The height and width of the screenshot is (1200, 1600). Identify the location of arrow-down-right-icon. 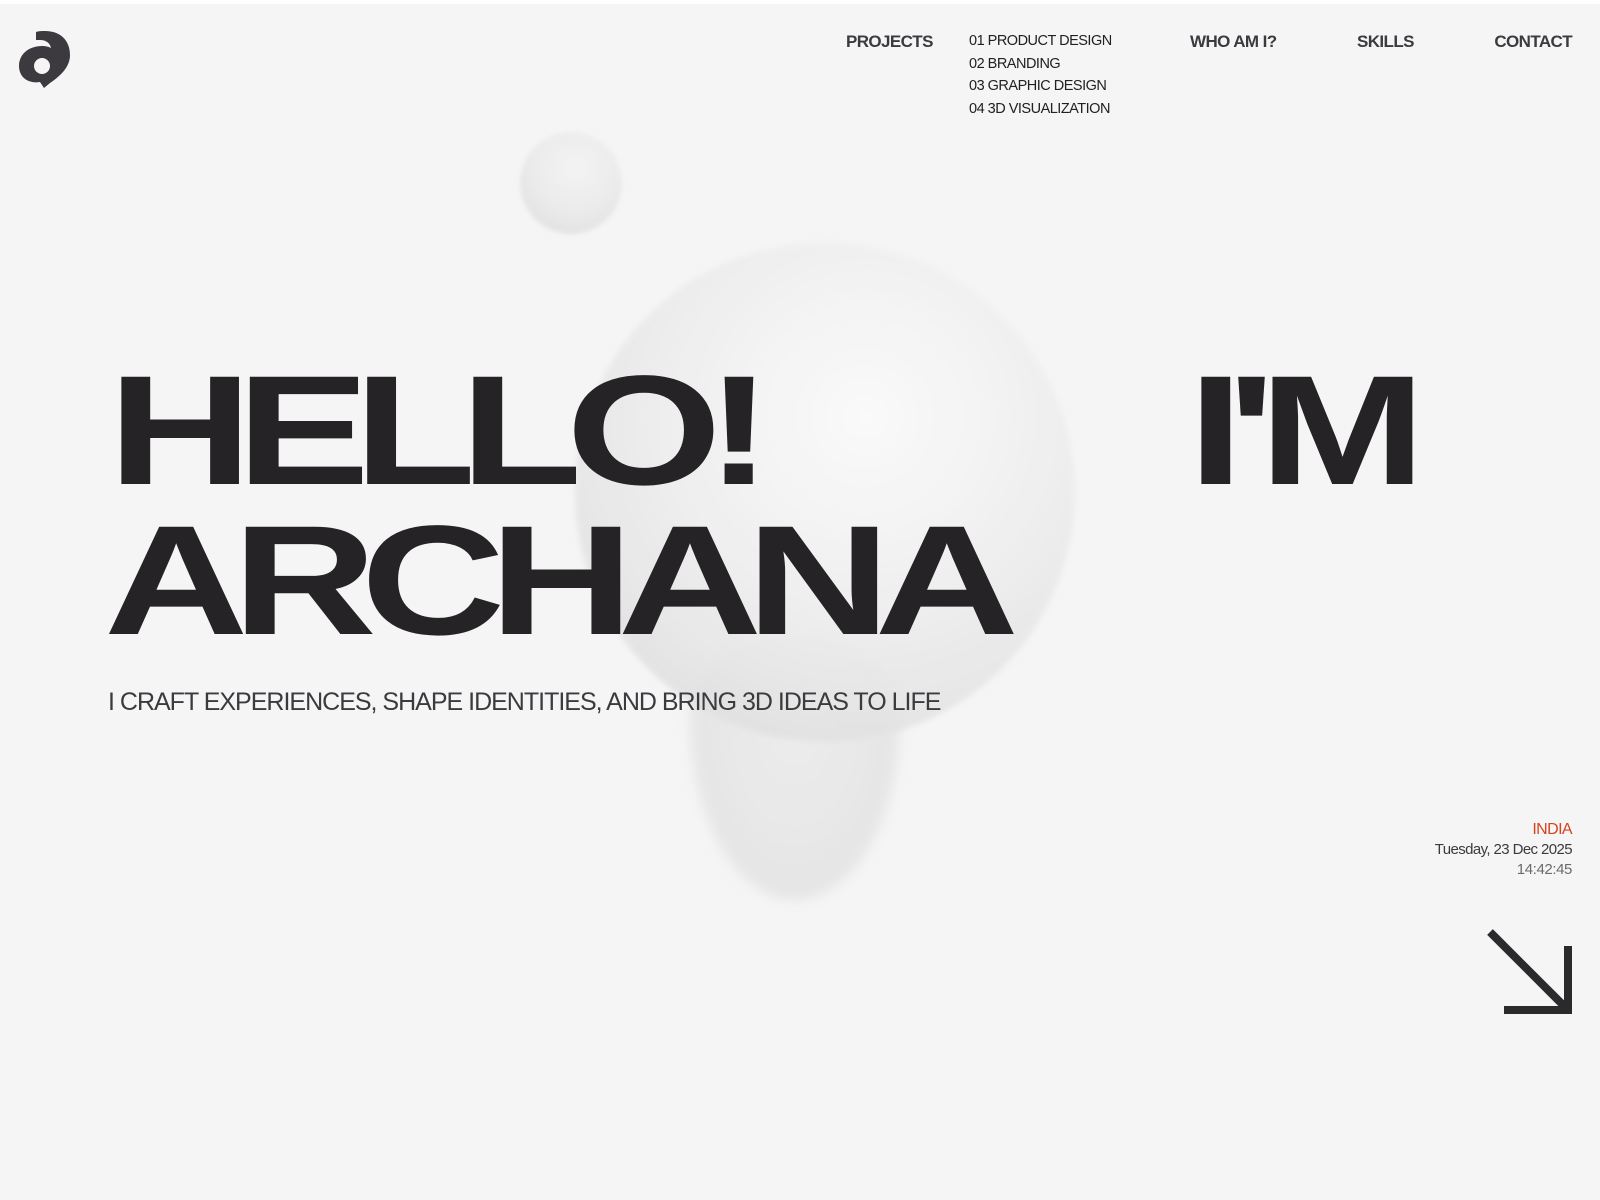
(1529, 971).